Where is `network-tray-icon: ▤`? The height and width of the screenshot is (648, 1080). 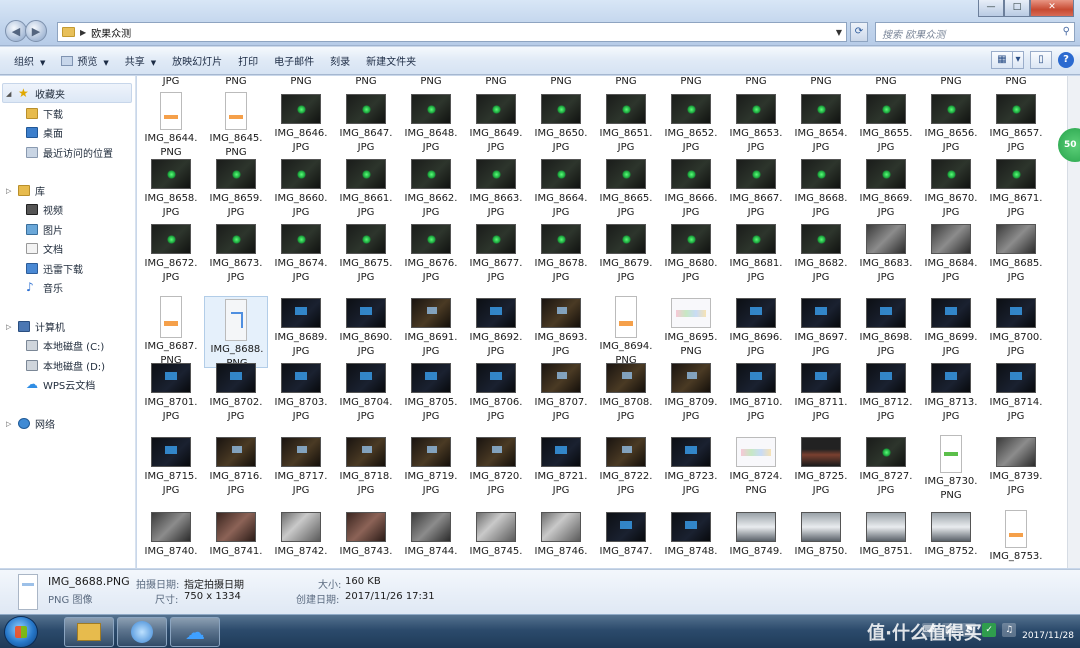
network-tray-icon: ▤ is located at coordinates (949, 629).